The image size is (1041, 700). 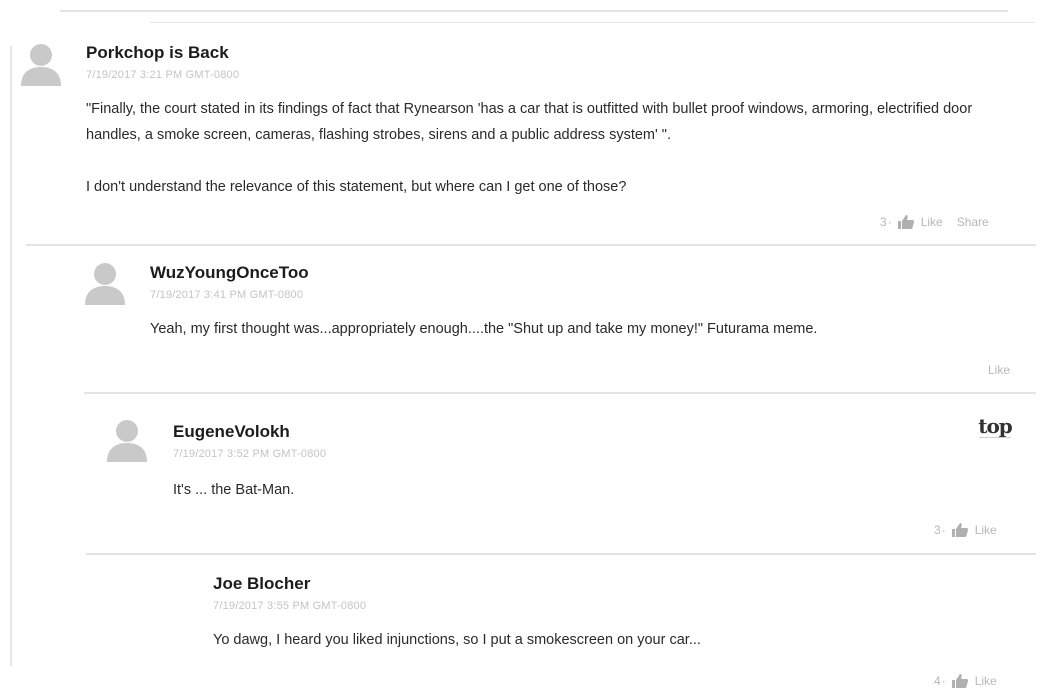 I want to click on comment-author: Porkchop is Back, so click(x=157, y=53).